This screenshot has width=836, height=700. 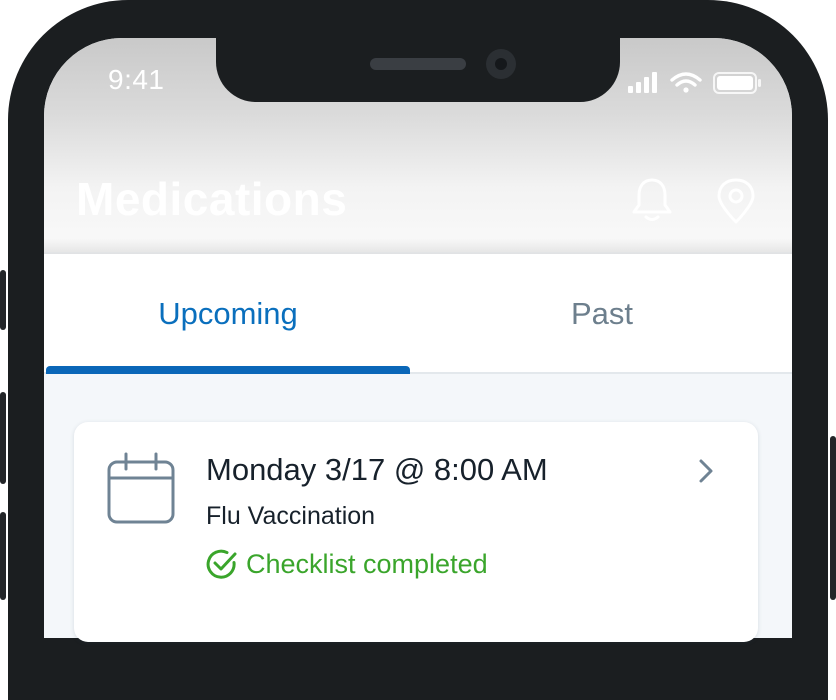 I want to click on page-title: Medications, so click(x=212, y=199).